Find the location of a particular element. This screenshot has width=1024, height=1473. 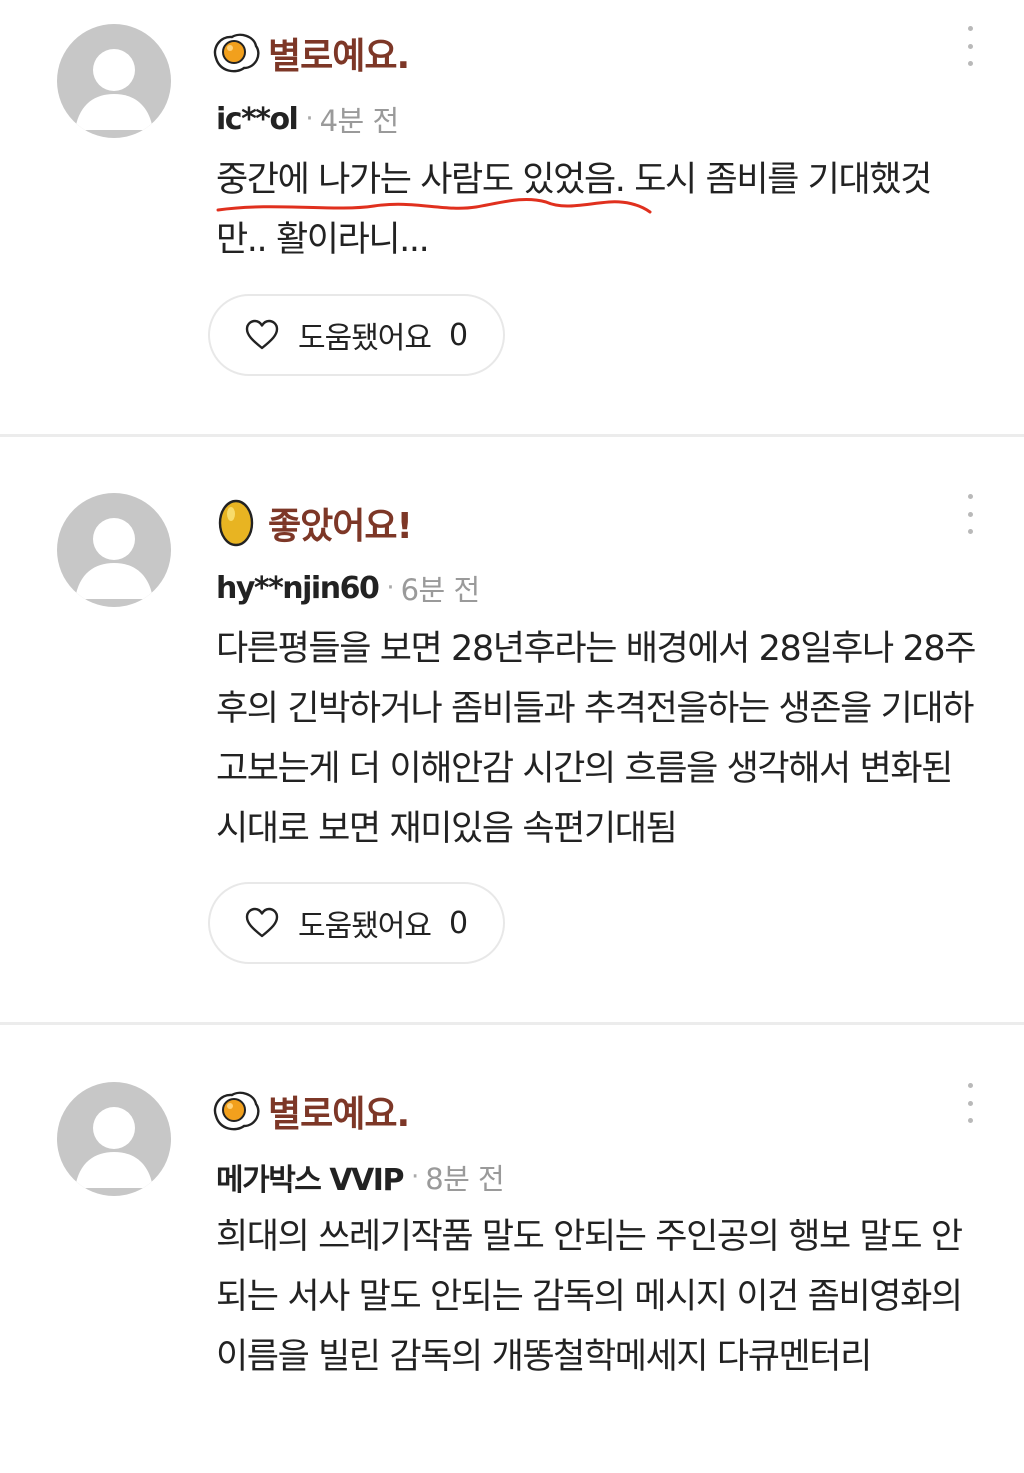

review-meta: hy**njin60 · 6분 전 is located at coordinates (348, 588).